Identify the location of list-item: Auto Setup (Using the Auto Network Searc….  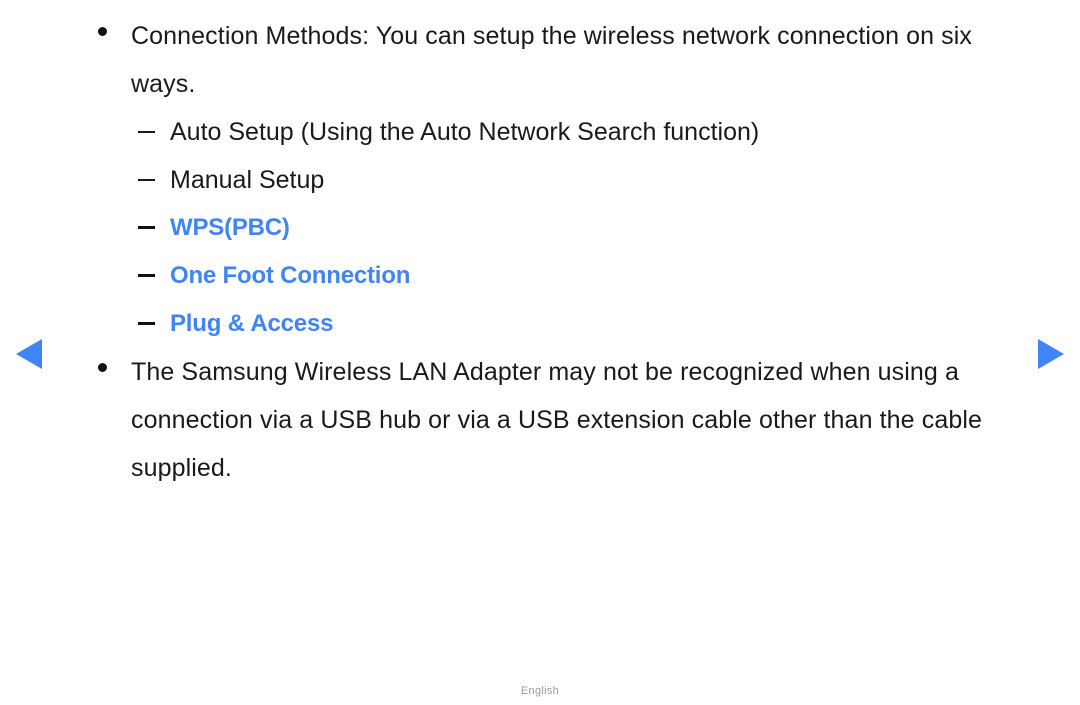
(540, 132).